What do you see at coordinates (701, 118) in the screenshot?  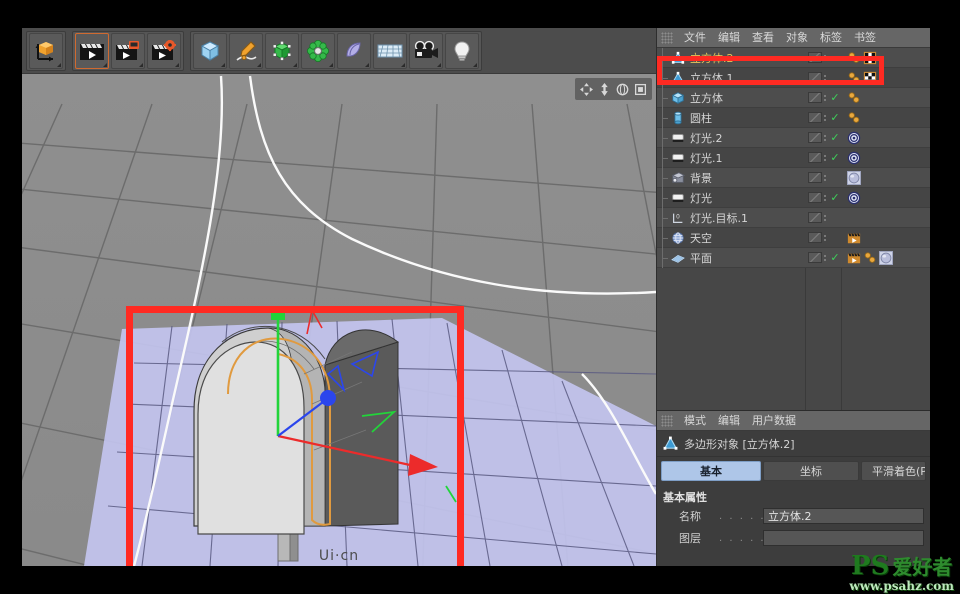 I see `object-name: 圆柱` at bounding box center [701, 118].